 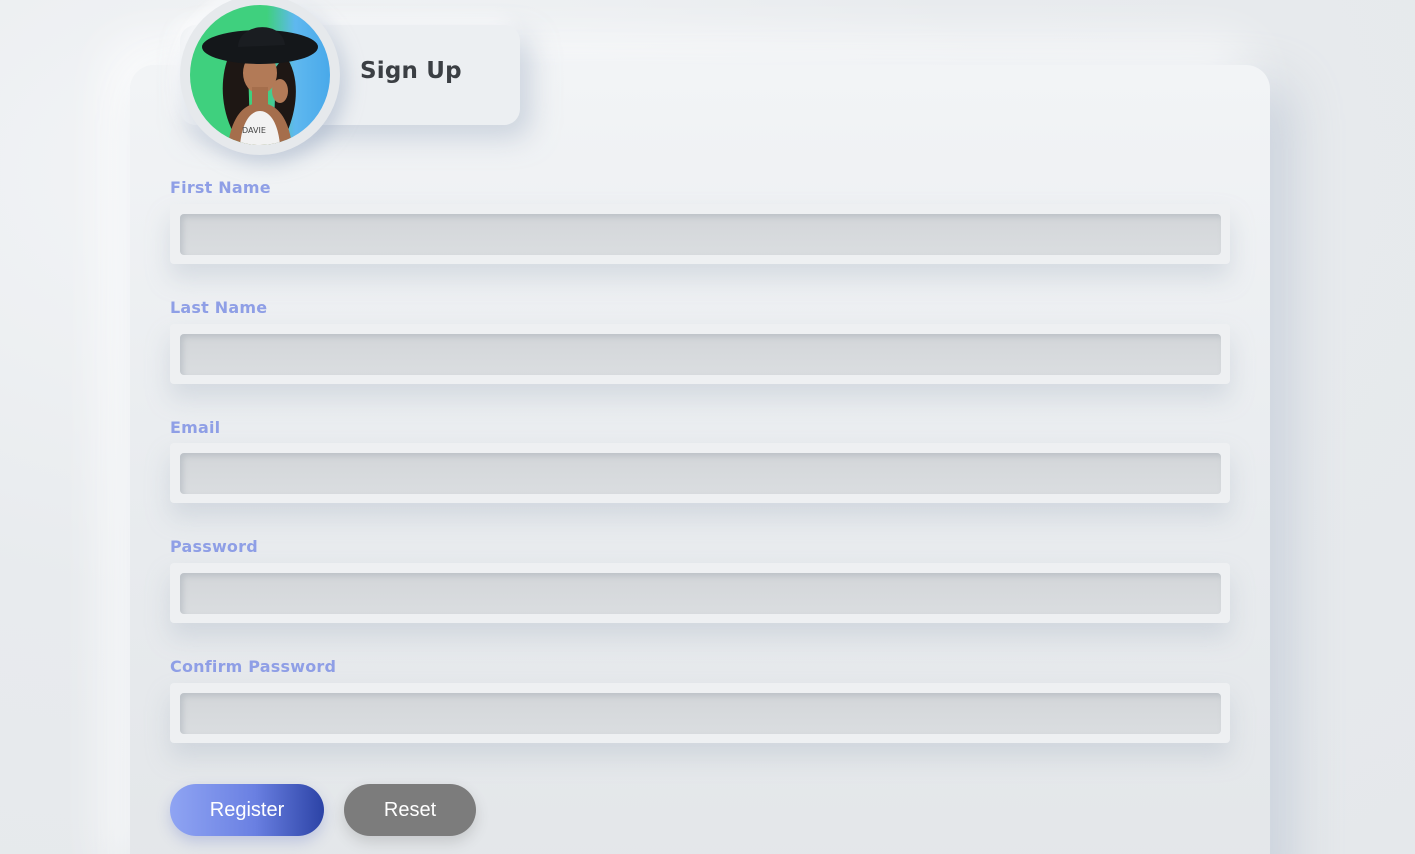 I want to click on last-name-field-wrapper, so click(x=700, y=354).